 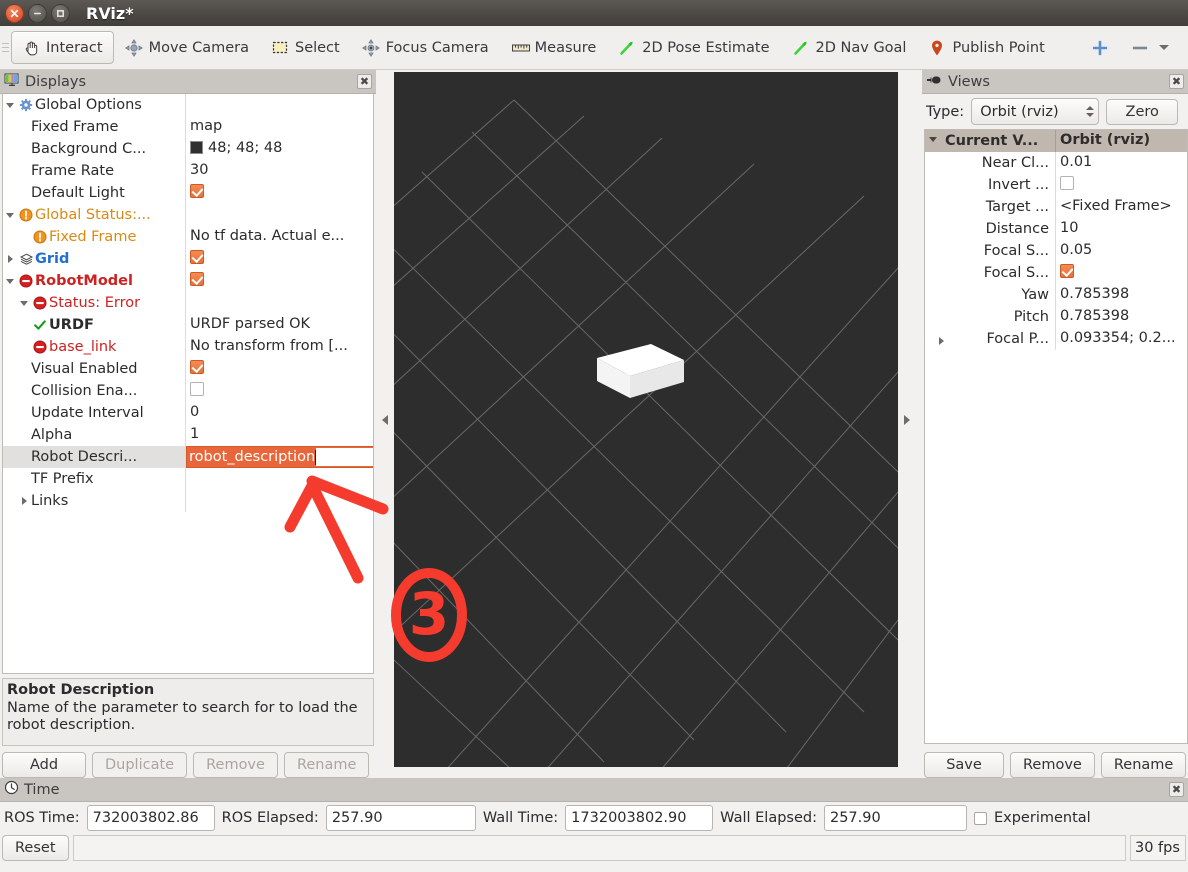 What do you see at coordinates (980, 818) in the screenshot?
I see `experimental-checkbox` at bounding box center [980, 818].